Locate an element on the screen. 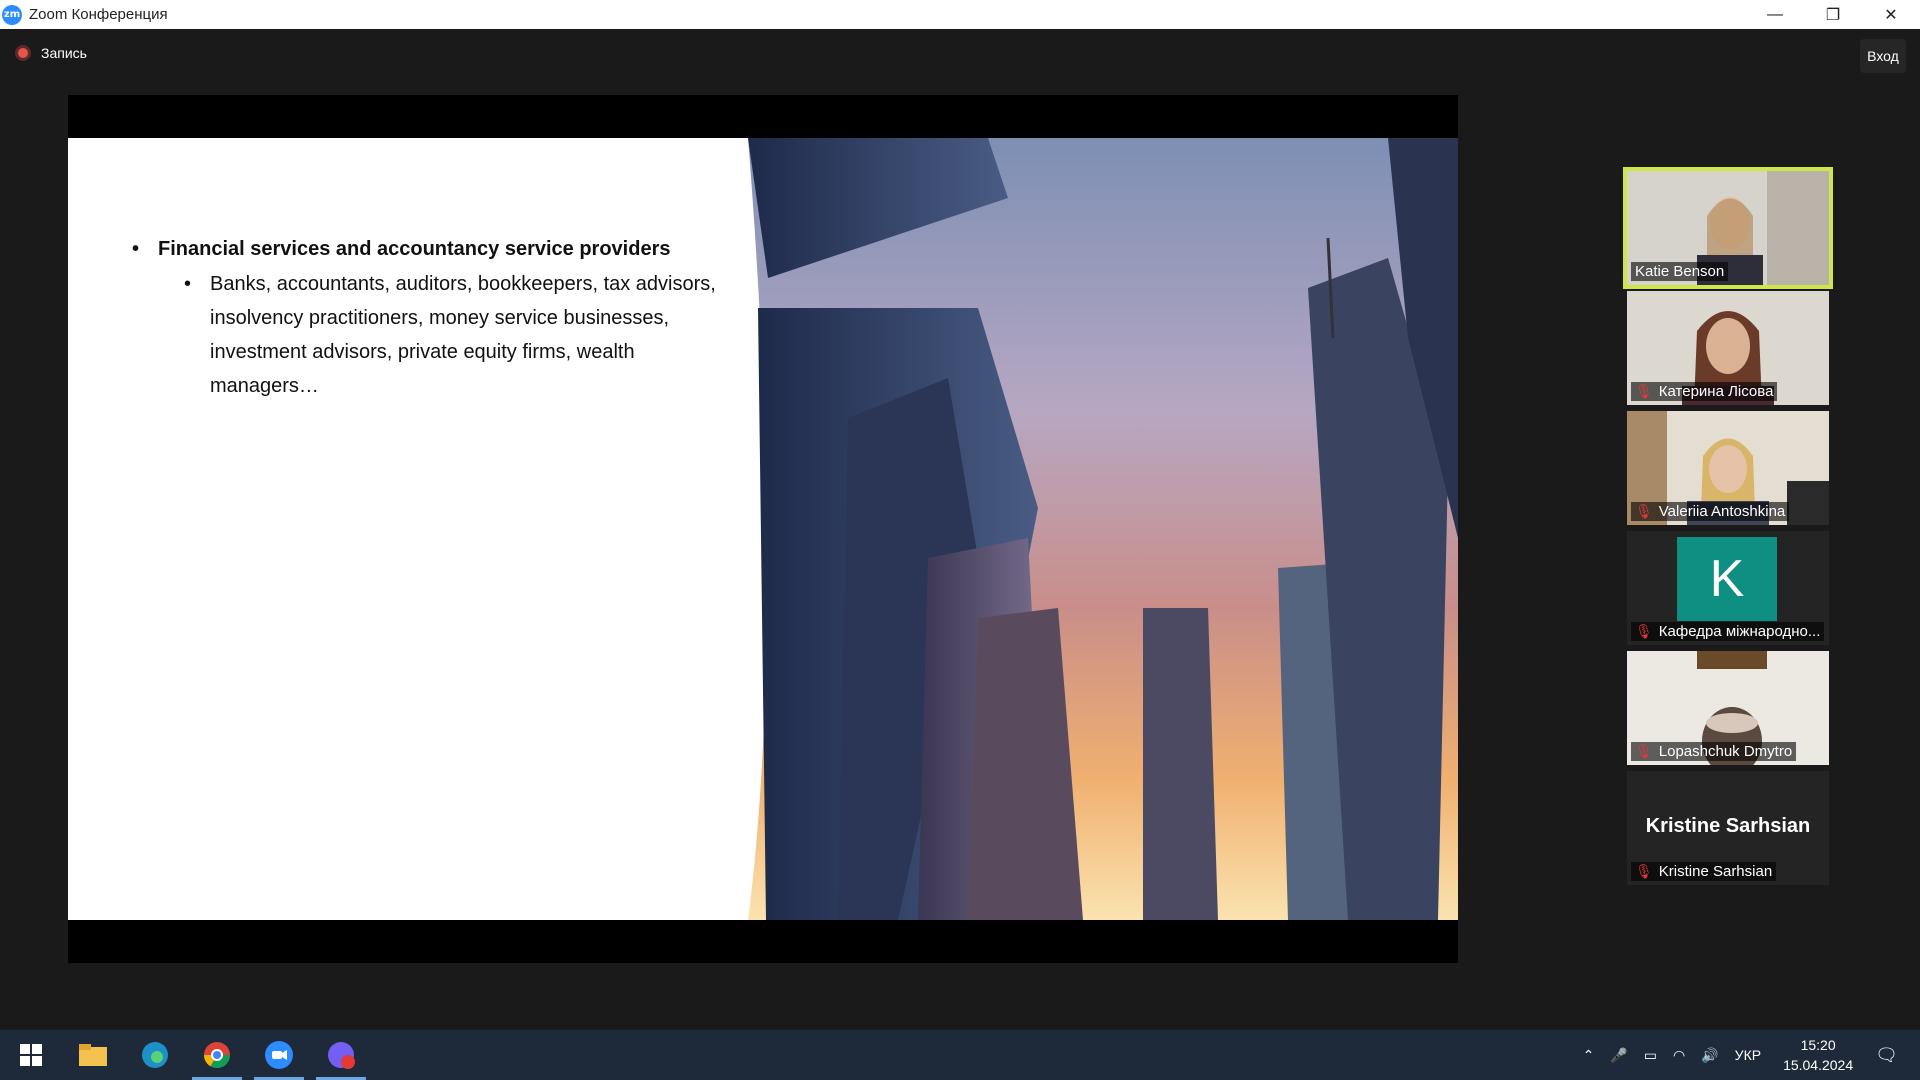  window-controls: — ❐ ✕ is located at coordinates (1833, 14).